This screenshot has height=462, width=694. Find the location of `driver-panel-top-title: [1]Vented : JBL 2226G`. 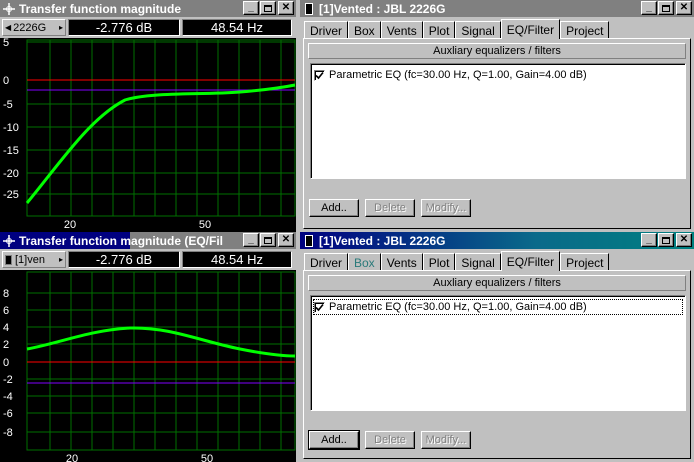

driver-panel-top-title: [1]Vented : JBL 2226G is located at coordinates (382, 8).